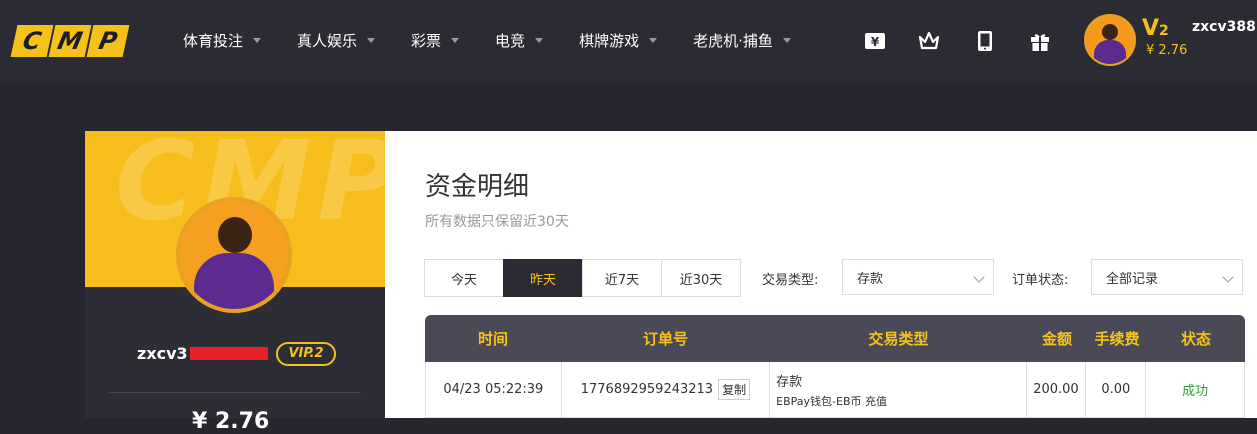 The height and width of the screenshot is (434, 1257). What do you see at coordinates (733, 41) in the screenshot?
I see `nav-label: 老虎机·捕鱼` at bounding box center [733, 41].